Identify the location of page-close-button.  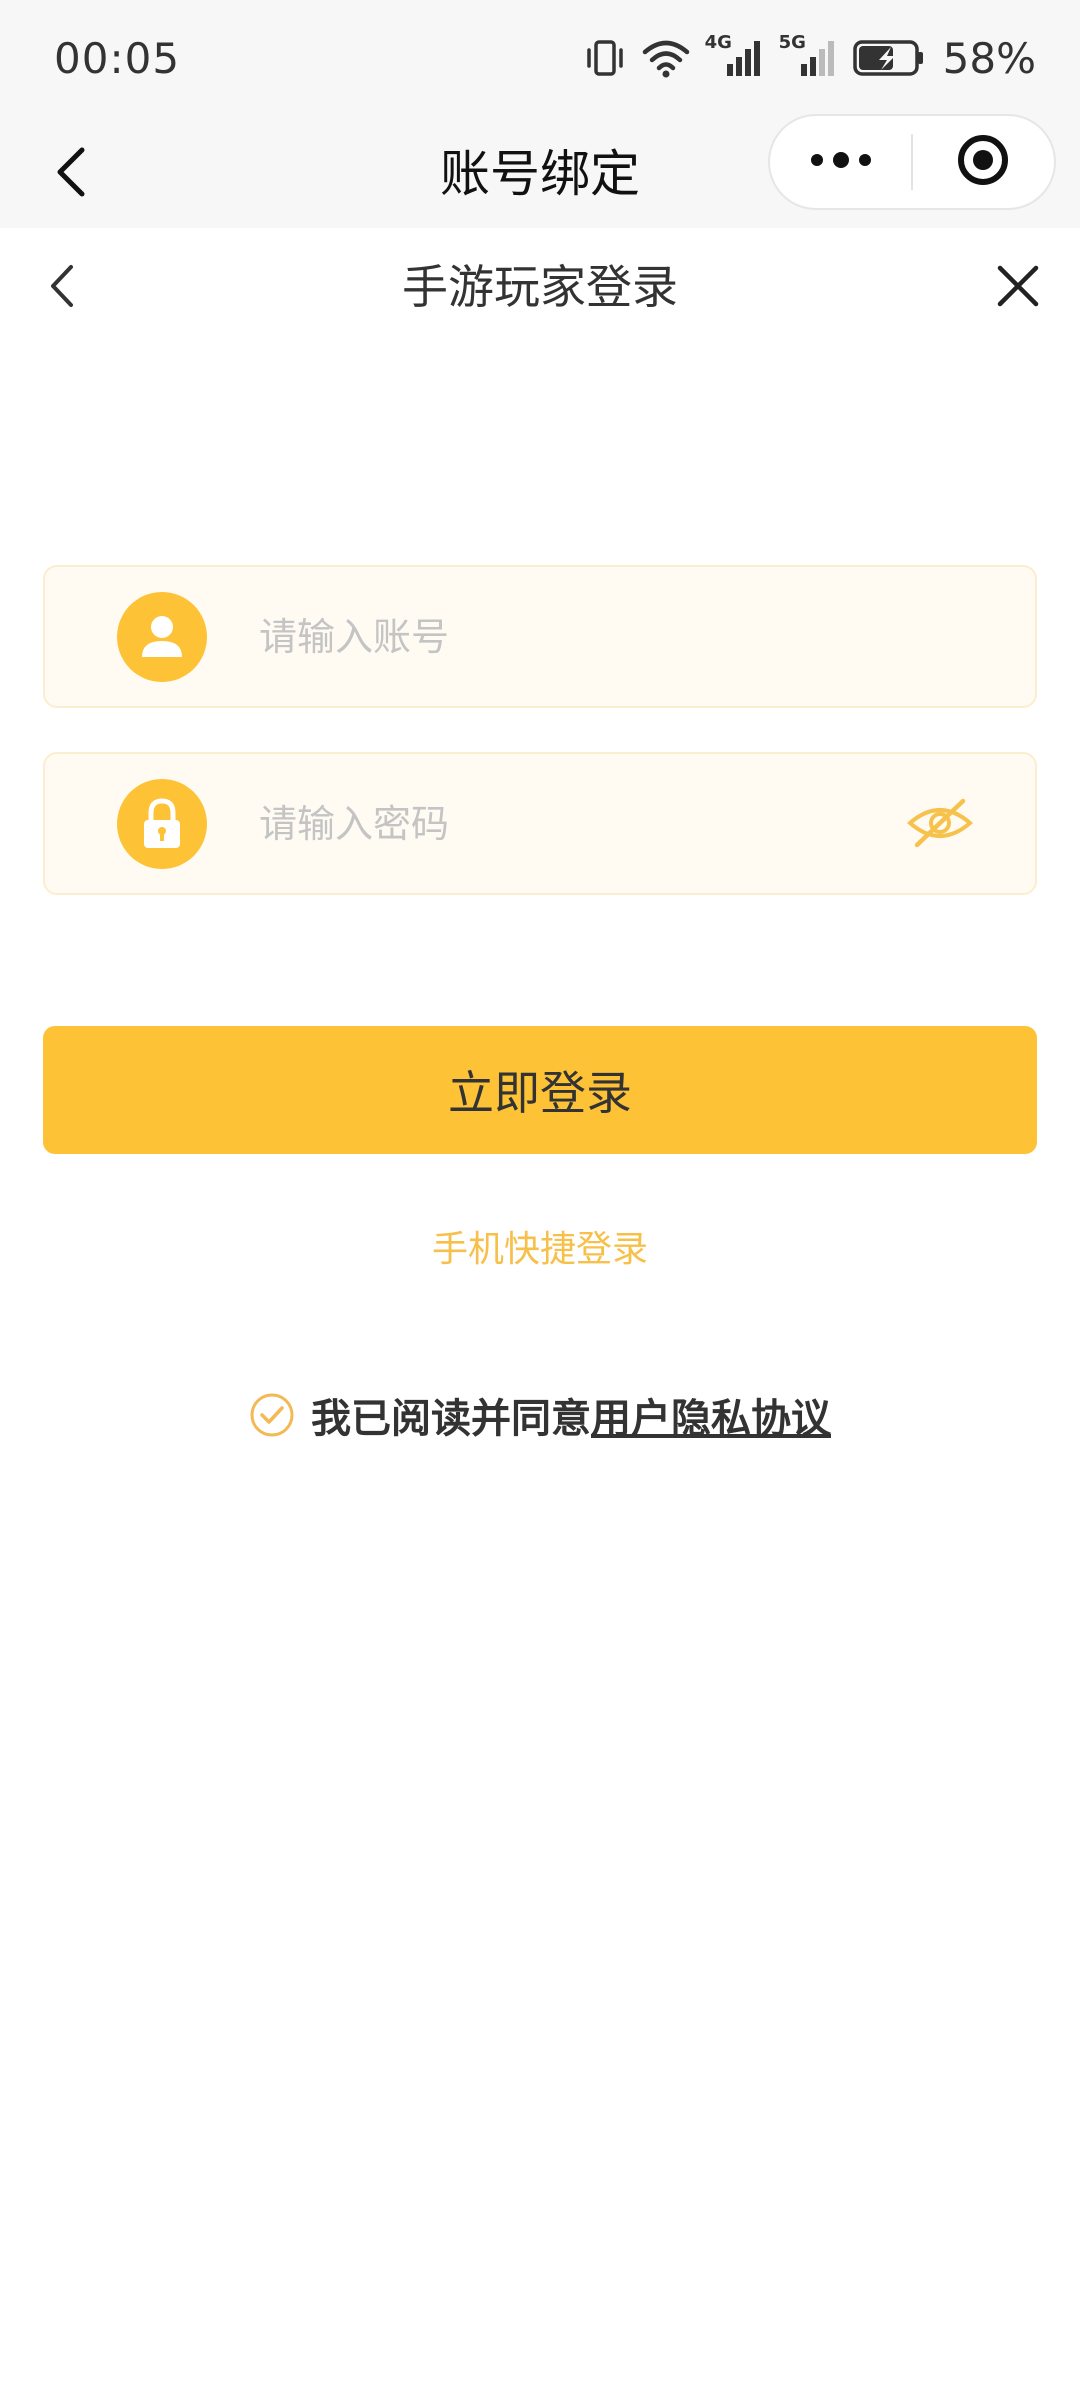
(1018, 288).